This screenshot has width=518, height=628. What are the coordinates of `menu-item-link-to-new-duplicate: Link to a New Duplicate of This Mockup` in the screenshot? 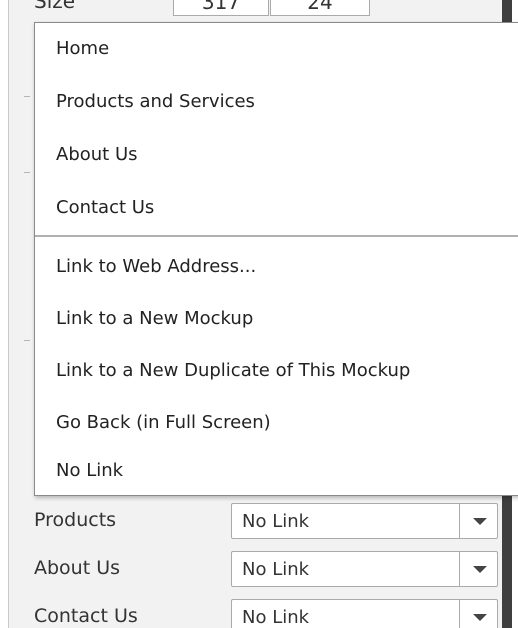 It's located at (276, 371).